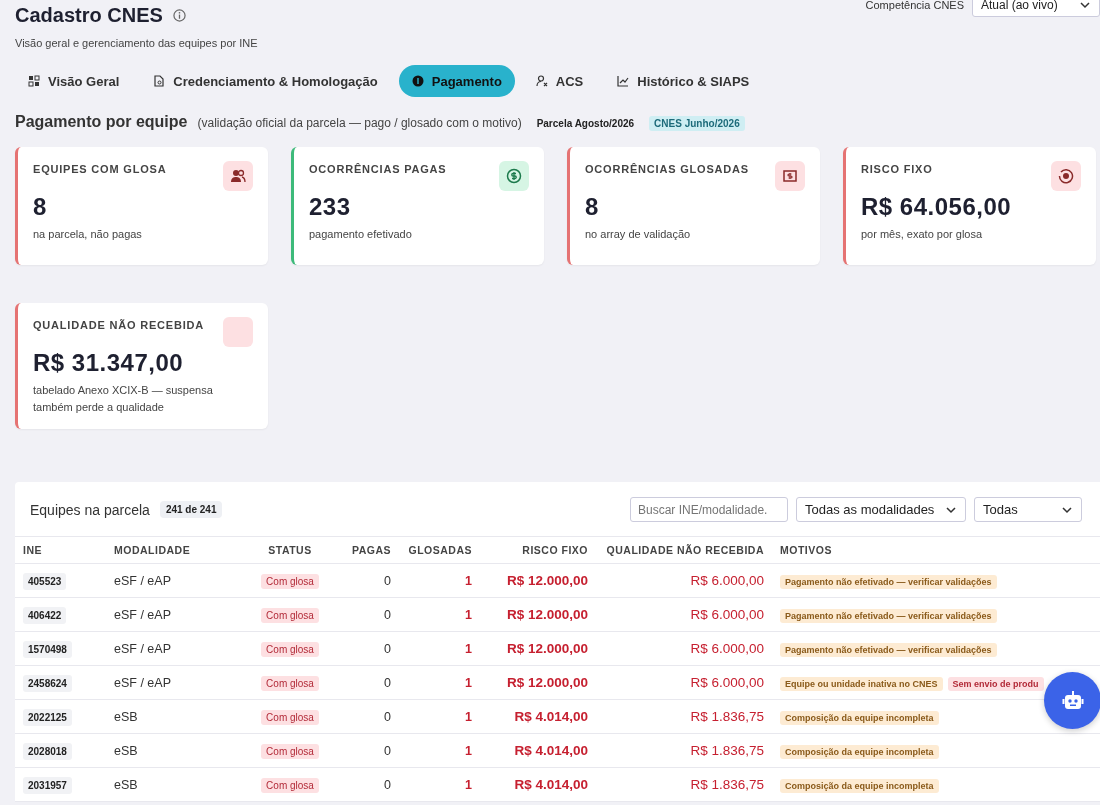 This screenshot has width=1100, height=805. Describe the element at coordinates (174, 550) in the screenshot. I see `column-header: MODALIDADE` at that location.